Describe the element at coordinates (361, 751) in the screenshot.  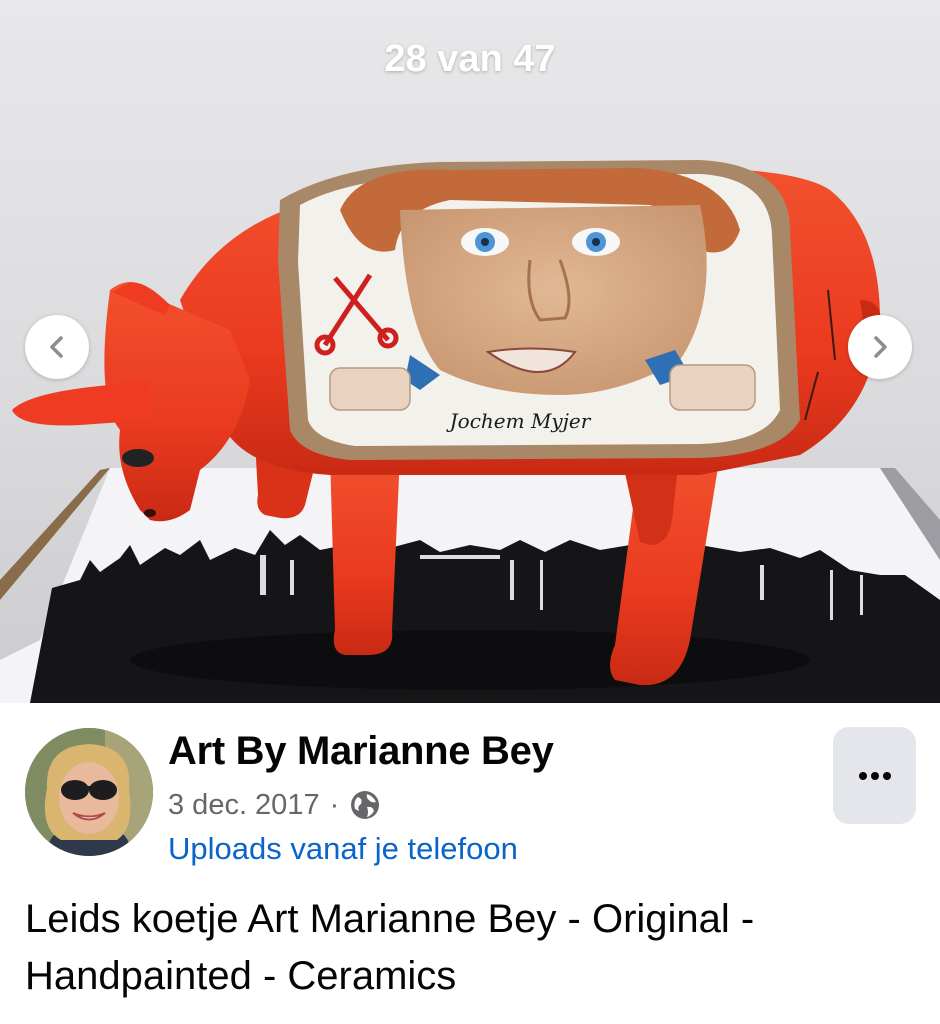
I see `author-name: Art By Marianne Bey` at that location.